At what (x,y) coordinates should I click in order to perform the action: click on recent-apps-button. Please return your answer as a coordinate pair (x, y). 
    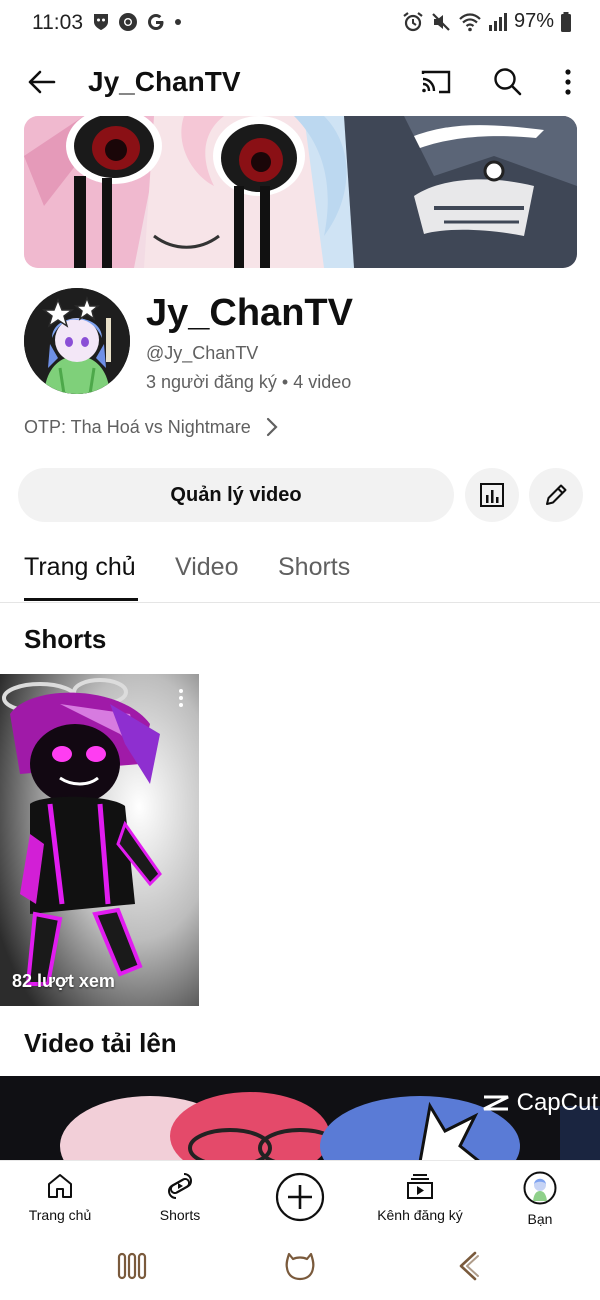
    Looking at the image, I should click on (132, 1266).